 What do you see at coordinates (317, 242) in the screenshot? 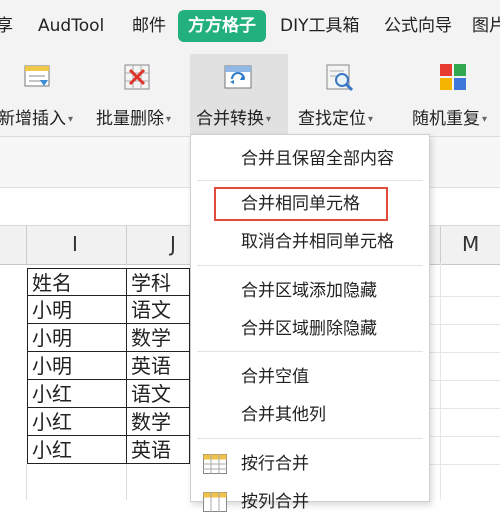
I see `menu-item-label: 取消合并相同单元格` at bounding box center [317, 242].